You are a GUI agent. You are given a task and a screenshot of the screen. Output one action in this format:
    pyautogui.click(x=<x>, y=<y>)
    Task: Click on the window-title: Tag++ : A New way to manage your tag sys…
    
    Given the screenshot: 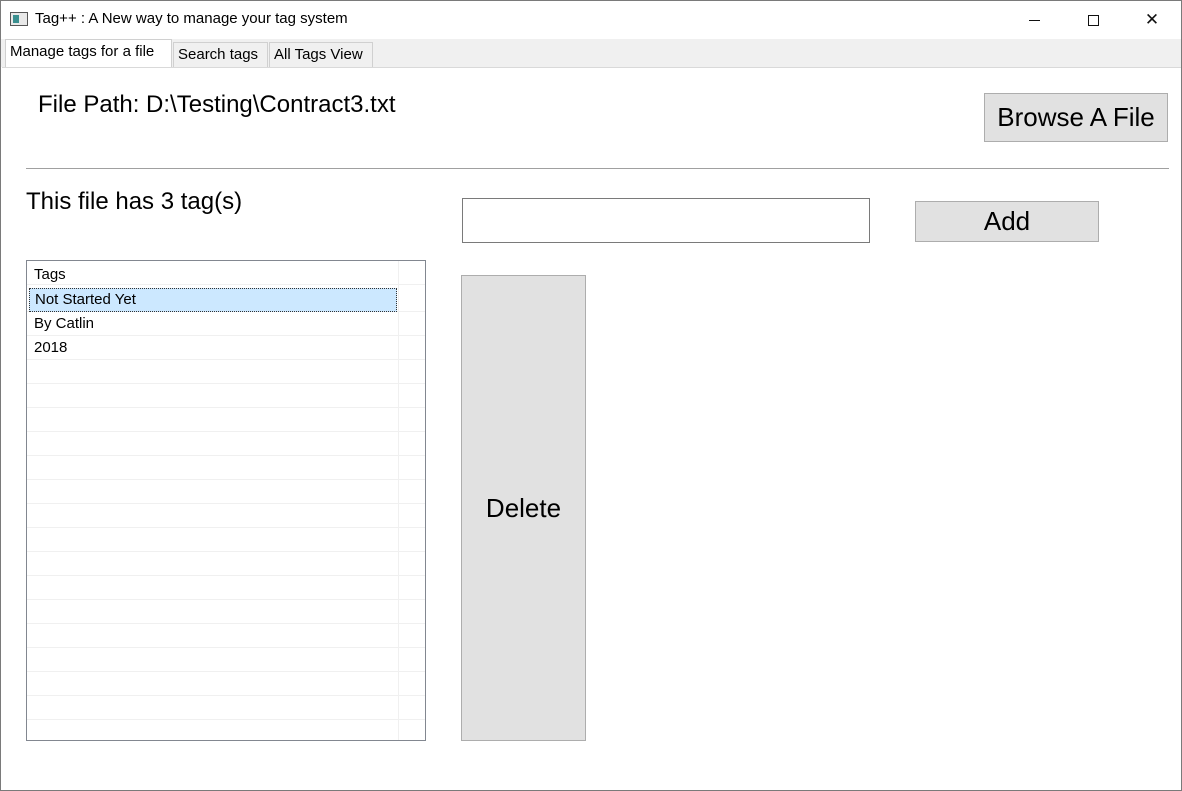 What is the action you would take?
    pyautogui.click(x=191, y=18)
    